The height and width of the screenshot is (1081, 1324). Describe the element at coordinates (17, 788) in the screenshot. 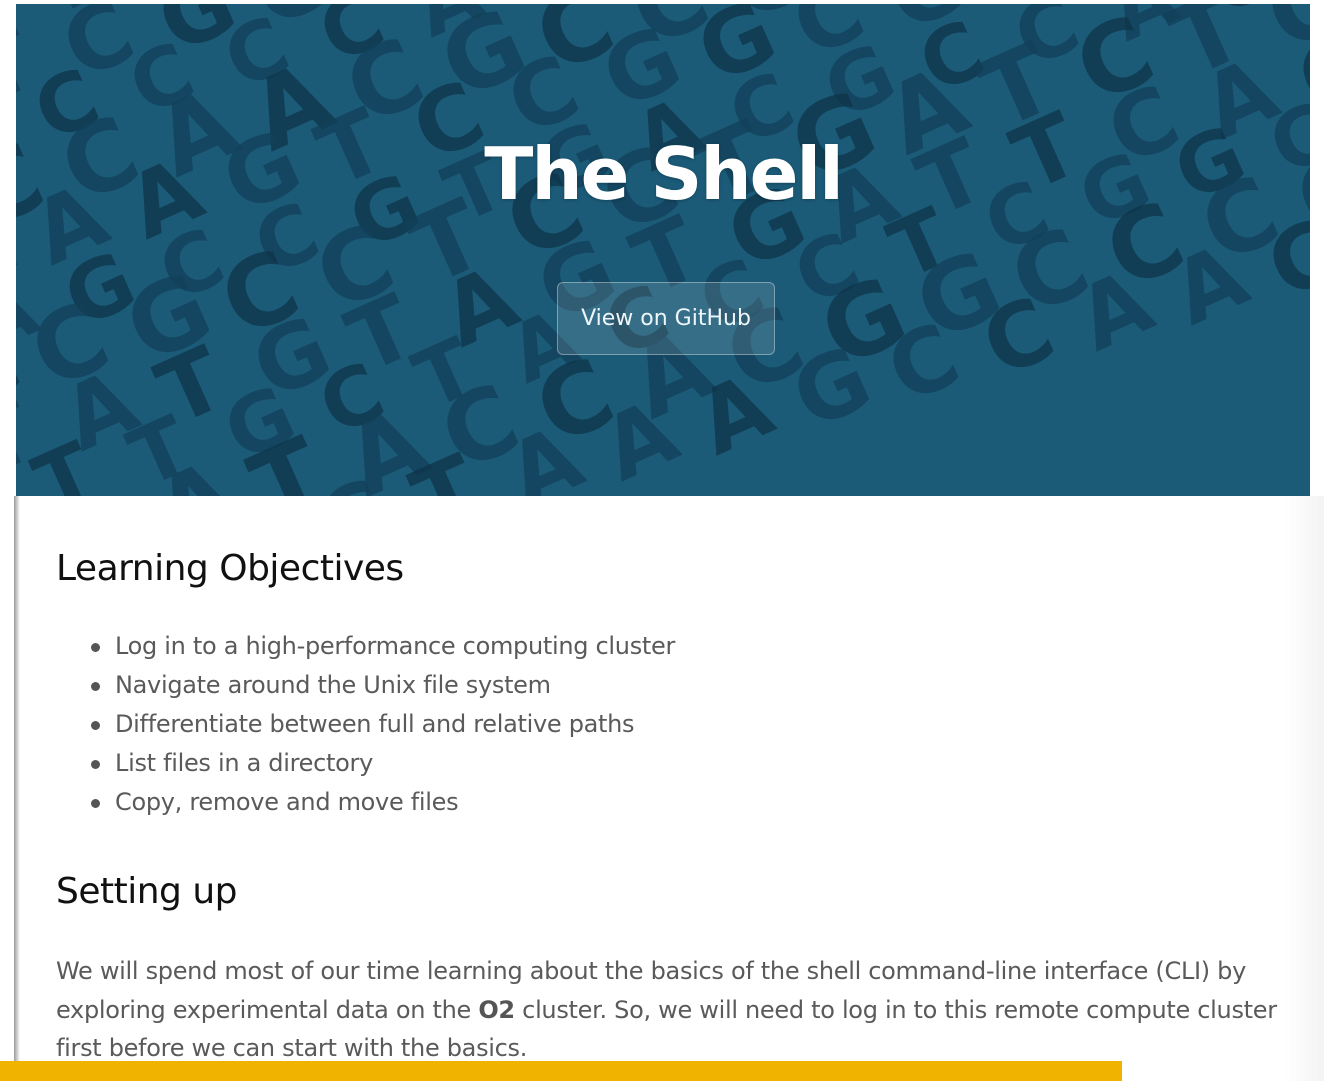

I see `left-shadow` at that location.